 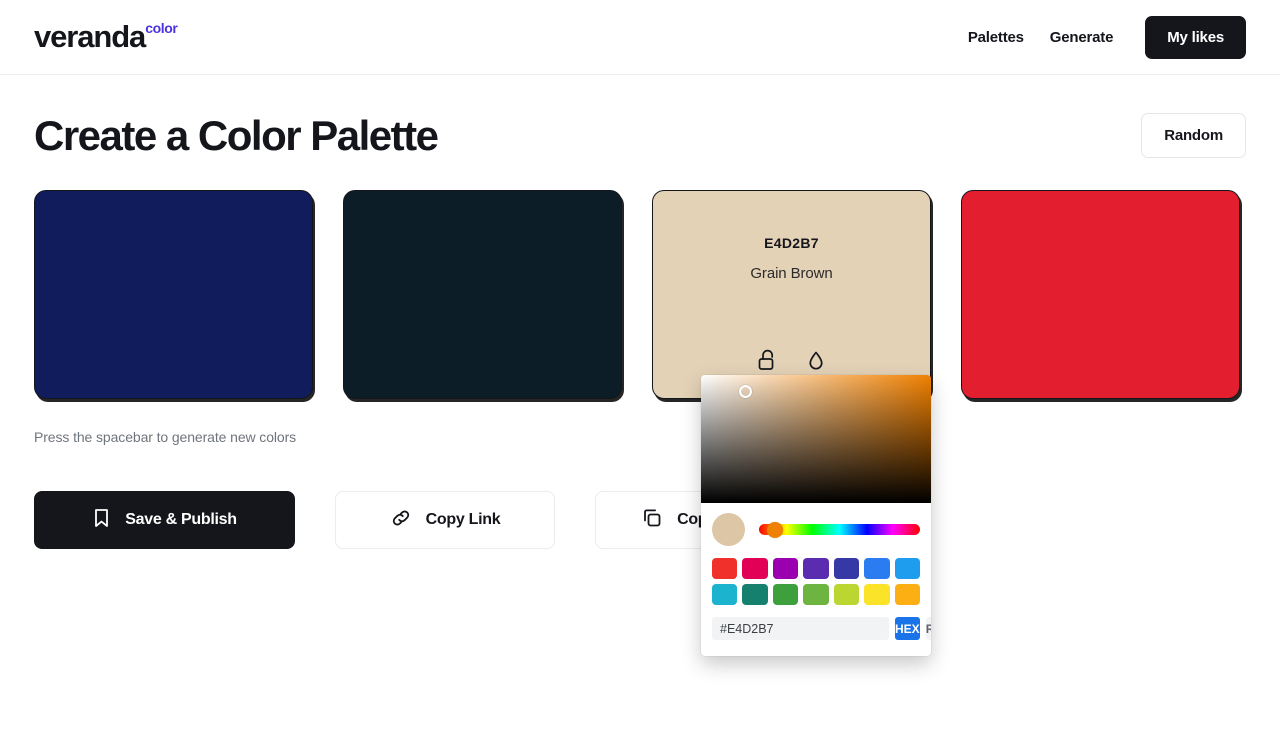 I want to click on main-navigation: Palettes Generate My likes, so click(x=1107, y=37).